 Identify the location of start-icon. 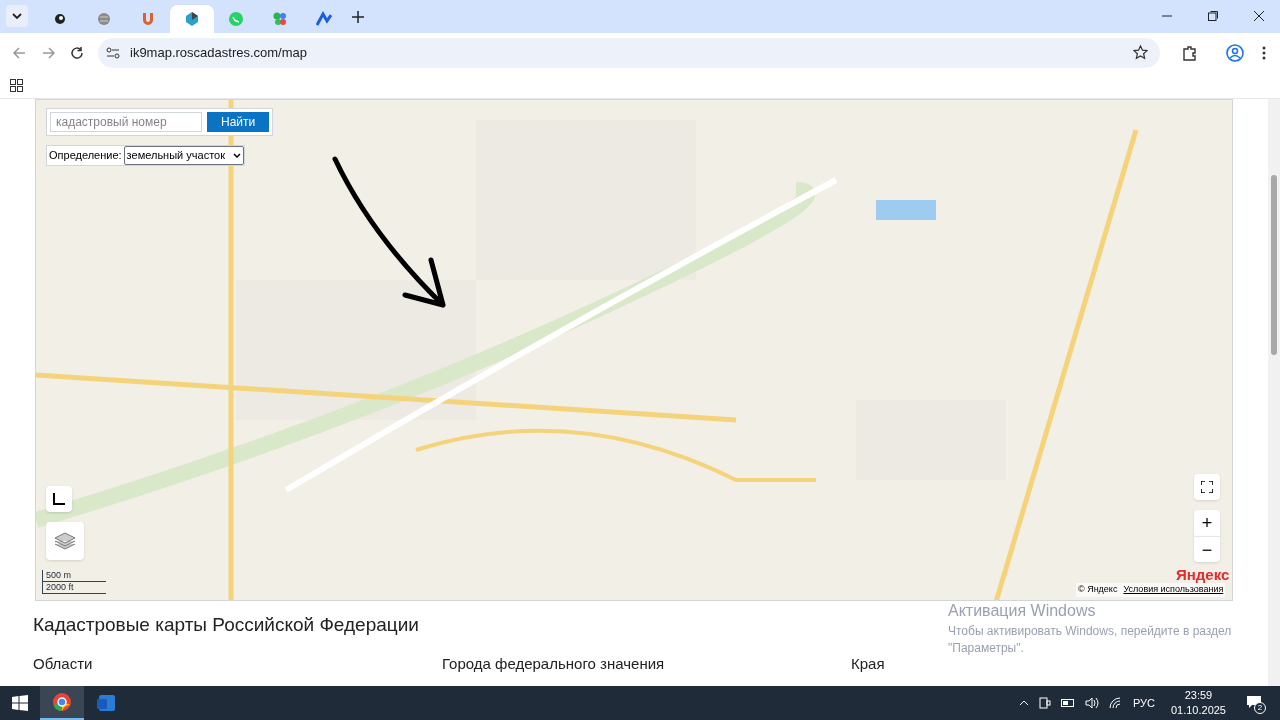
(20, 703).